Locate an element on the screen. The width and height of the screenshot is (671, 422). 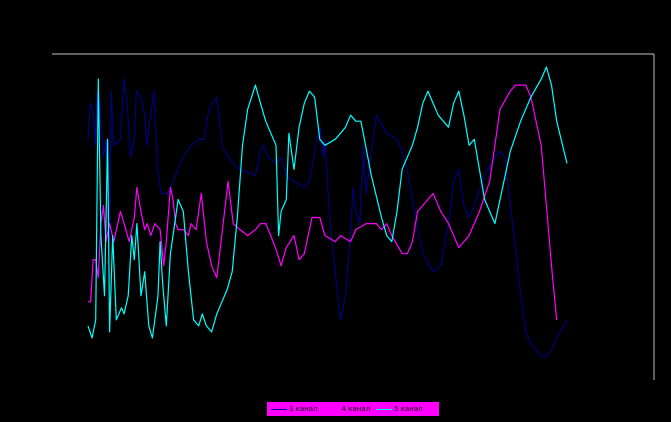
legend-label-channel-3: 3 канал is located at coordinates (303, 409).